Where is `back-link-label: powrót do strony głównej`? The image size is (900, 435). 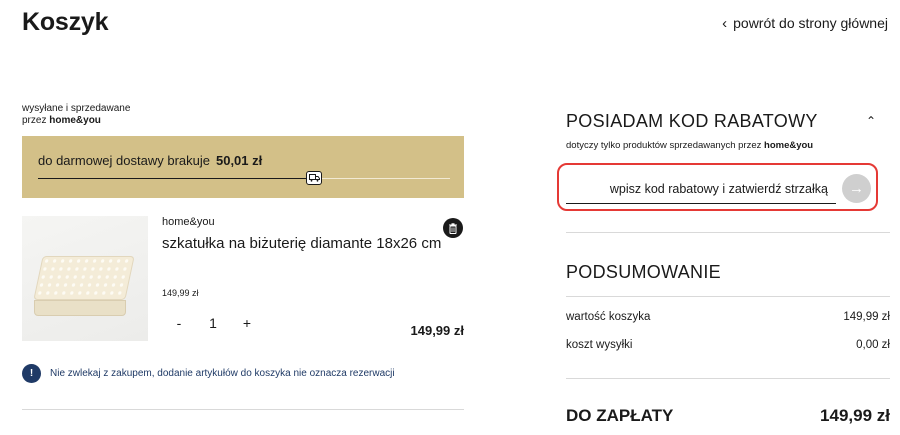
back-link-label: powrót do strony głównej is located at coordinates (810, 23).